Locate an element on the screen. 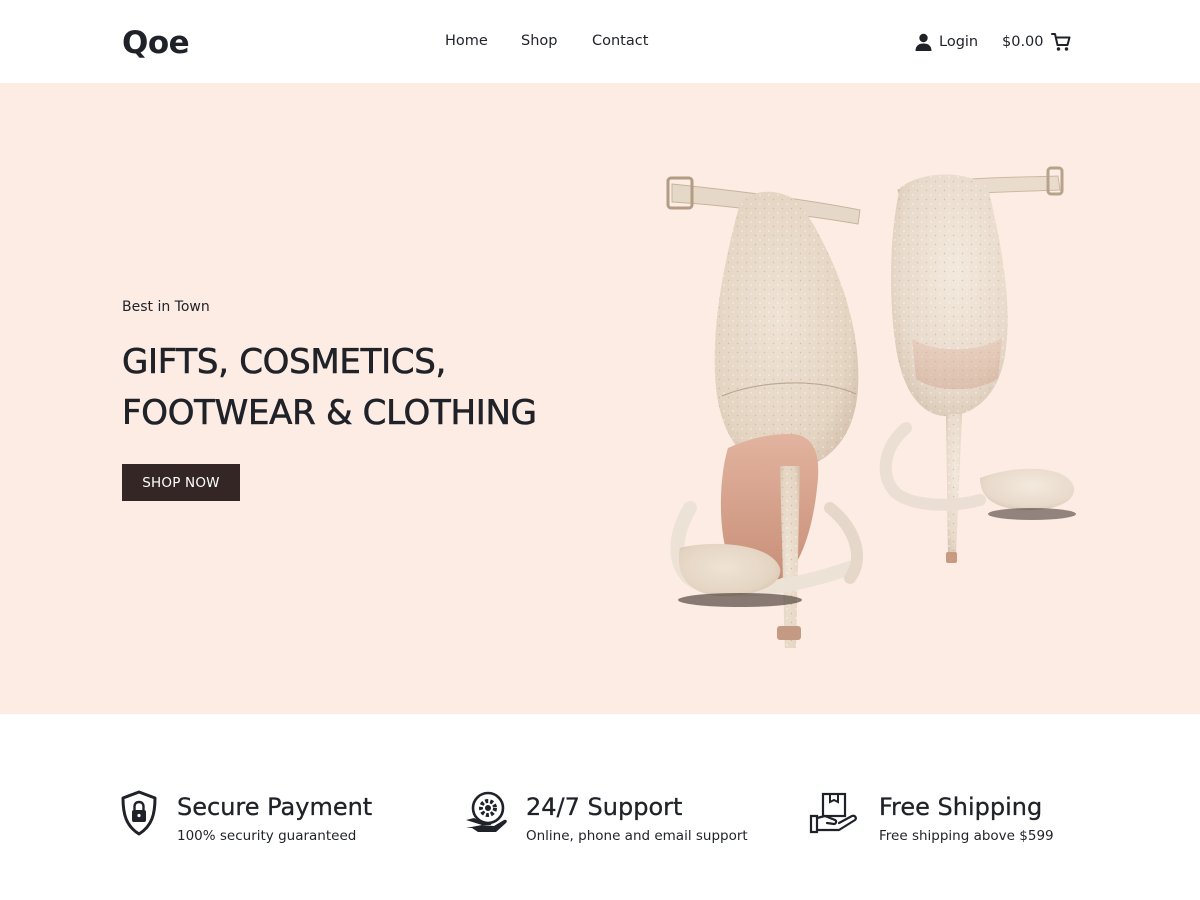  cart-total: $0.00 is located at coordinates (1023, 42).